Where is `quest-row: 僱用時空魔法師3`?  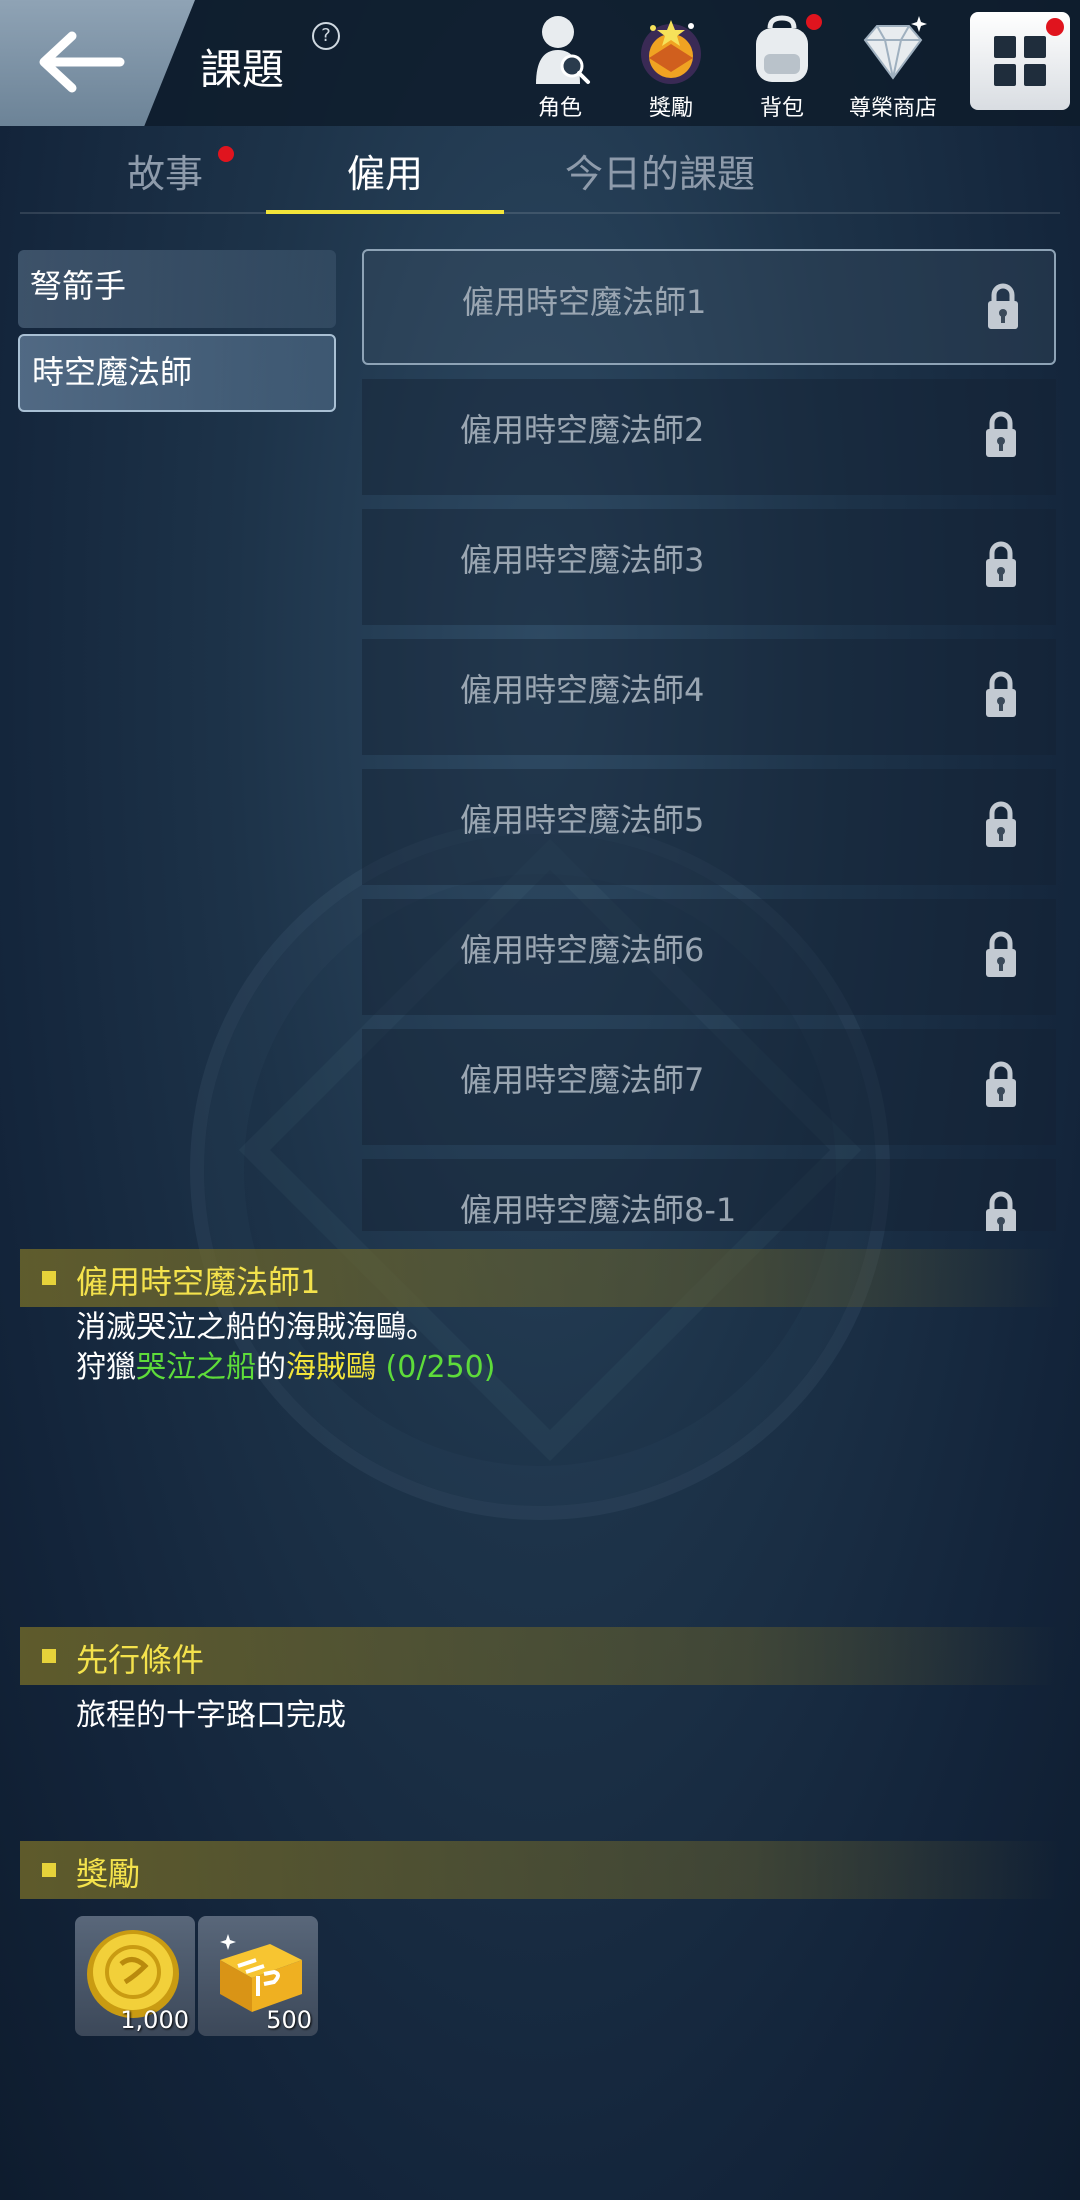 quest-row: 僱用時空魔法師3 is located at coordinates (709, 567).